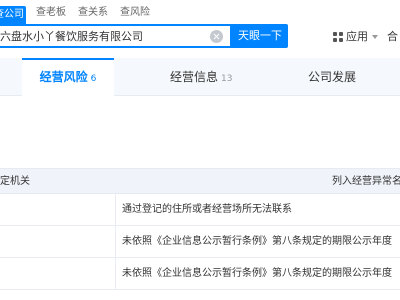 The image size is (400, 300). I want to click on table-row: 通过登记的住所或者经营场所无法联系, so click(200, 210).